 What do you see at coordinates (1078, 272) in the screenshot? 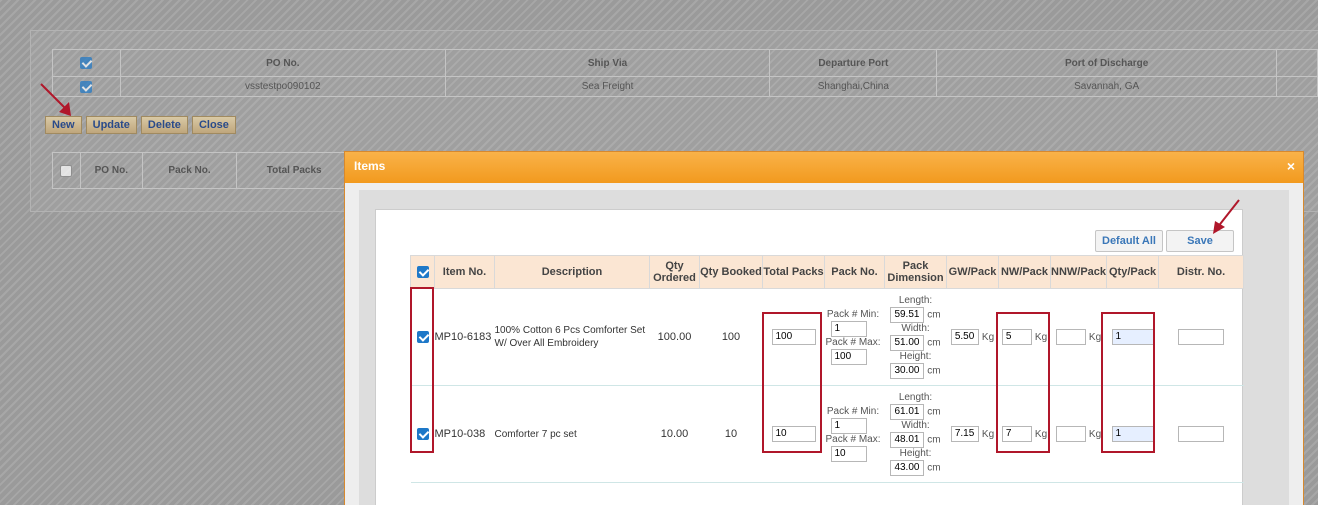
I see `col-nnw-pack: NNW/Pack` at bounding box center [1078, 272].